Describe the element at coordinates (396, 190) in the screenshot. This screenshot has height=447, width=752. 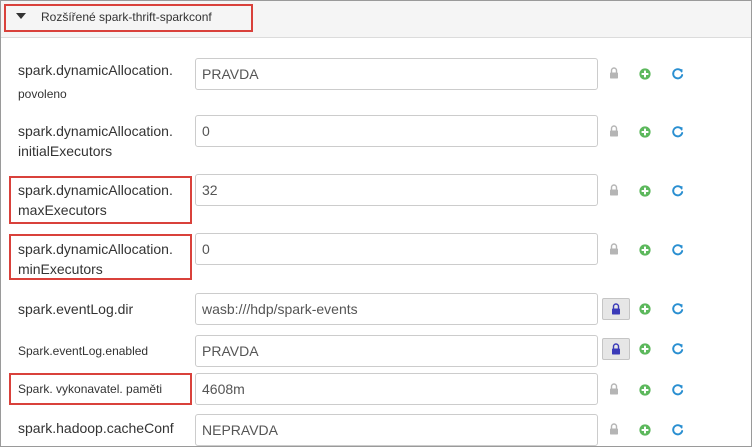
I see `property-value-input: 32` at that location.